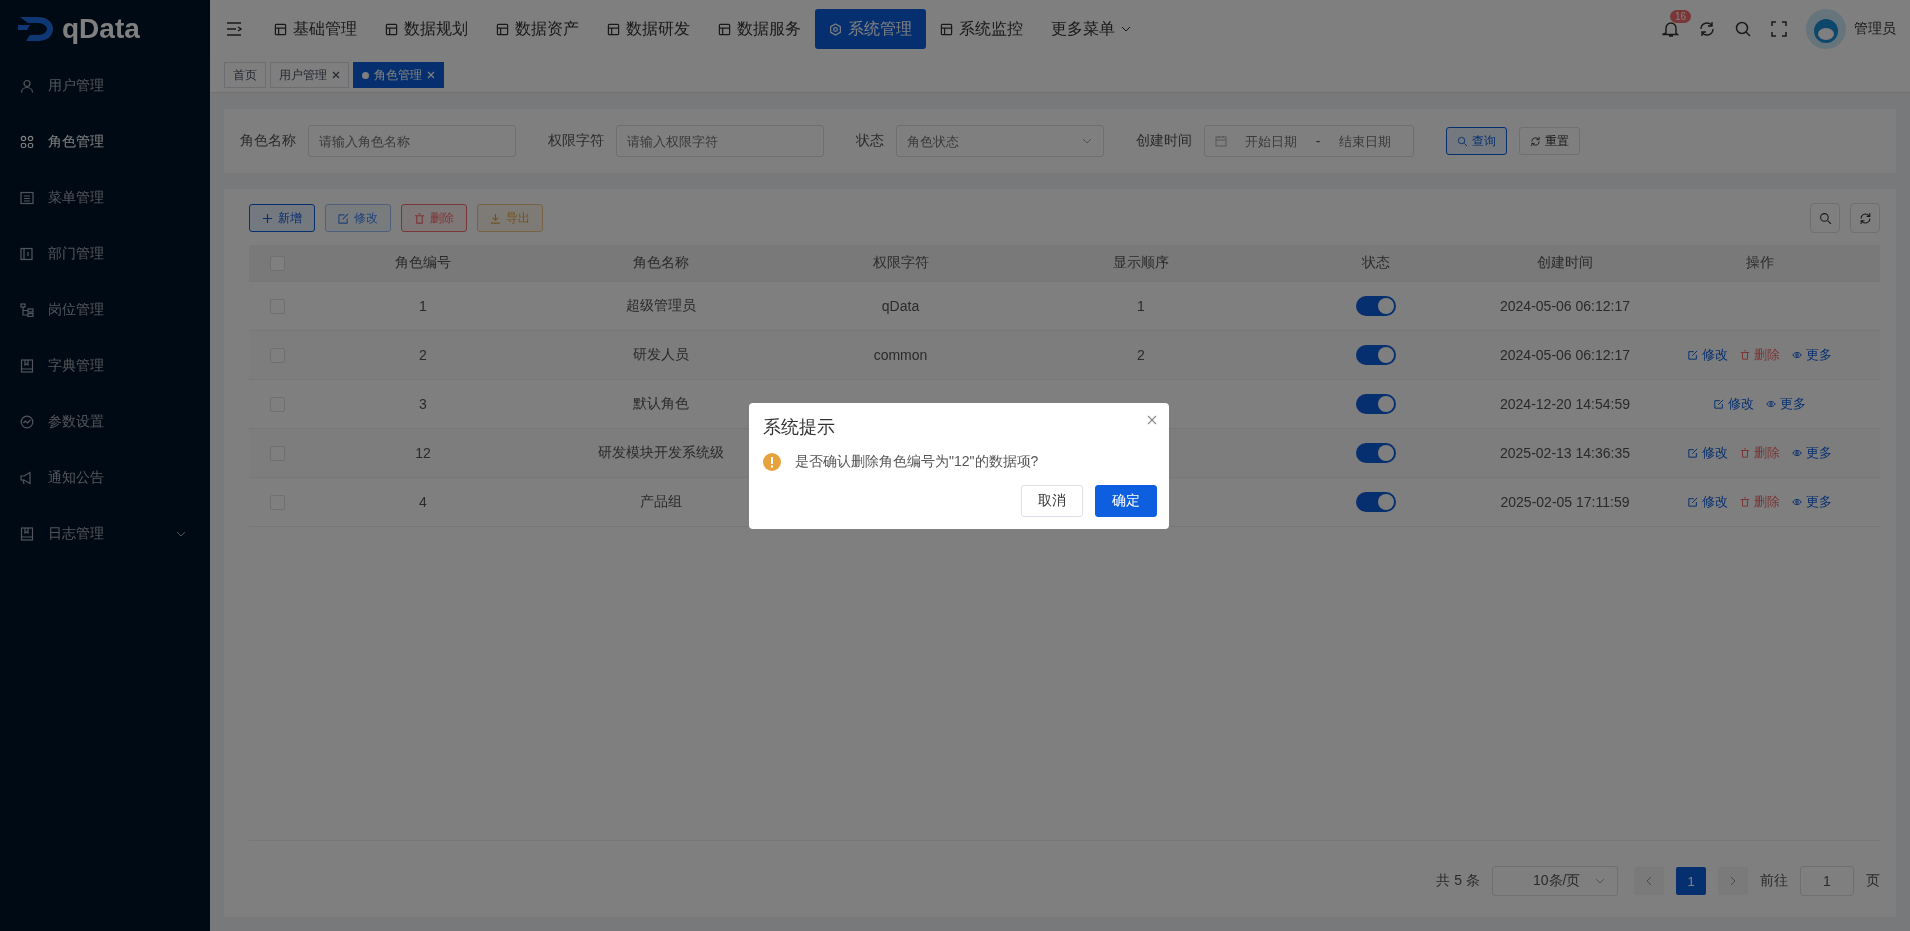  What do you see at coordinates (759, 29) in the screenshot?
I see `nav-tab: 数据服务` at bounding box center [759, 29].